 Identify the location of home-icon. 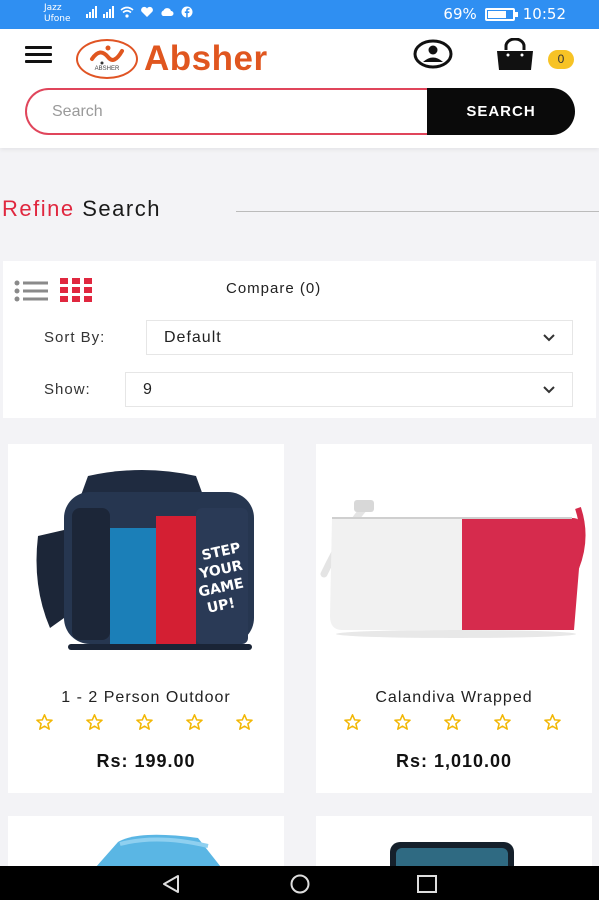
(300, 884).